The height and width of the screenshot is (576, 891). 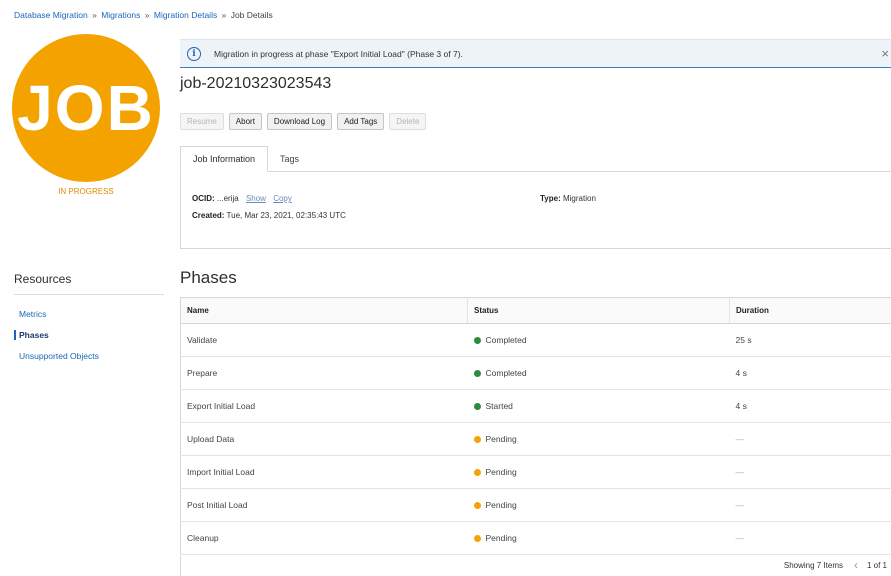 What do you see at coordinates (256, 198) in the screenshot?
I see `ocid-show-link: Show` at bounding box center [256, 198].